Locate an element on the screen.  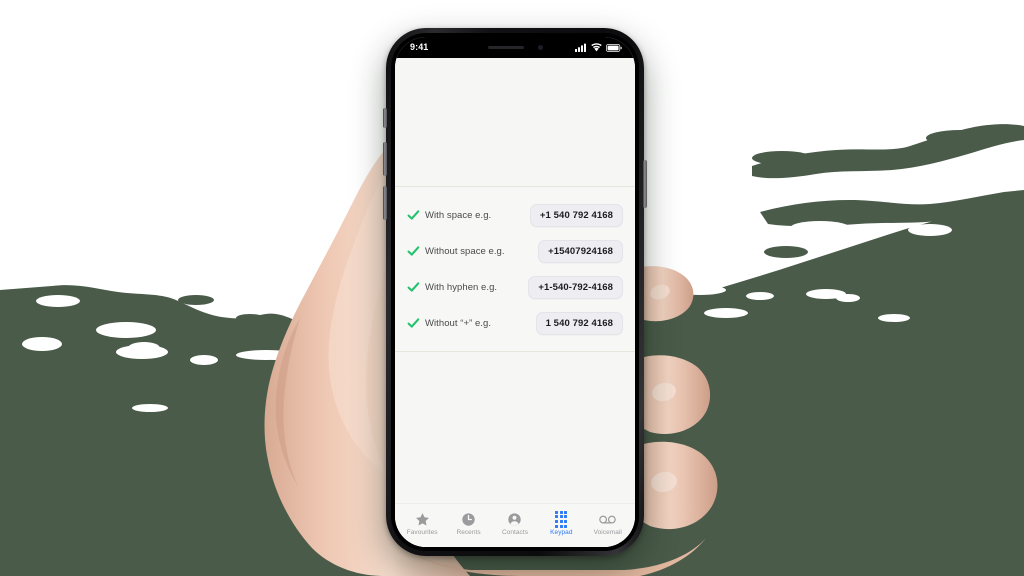
status-bar-icons is located at coordinates (598, 47).